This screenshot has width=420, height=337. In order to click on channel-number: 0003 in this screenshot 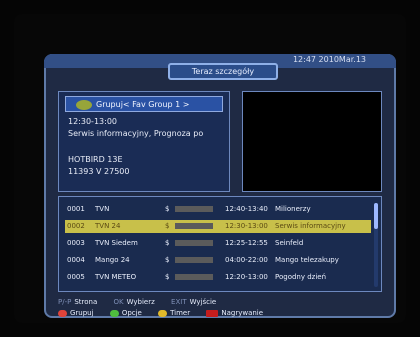, I will do `click(76, 243)`.